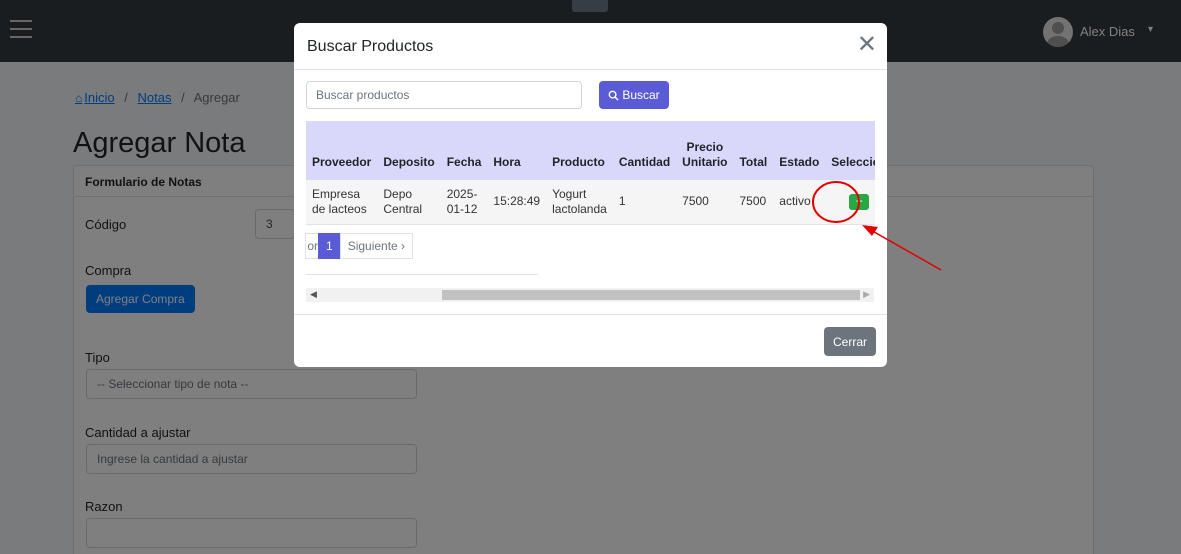 This screenshot has height=554, width=1181. What do you see at coordinates (613, 95) in the screenshot?
I see `search-icon` at bounding box center [613, 95].